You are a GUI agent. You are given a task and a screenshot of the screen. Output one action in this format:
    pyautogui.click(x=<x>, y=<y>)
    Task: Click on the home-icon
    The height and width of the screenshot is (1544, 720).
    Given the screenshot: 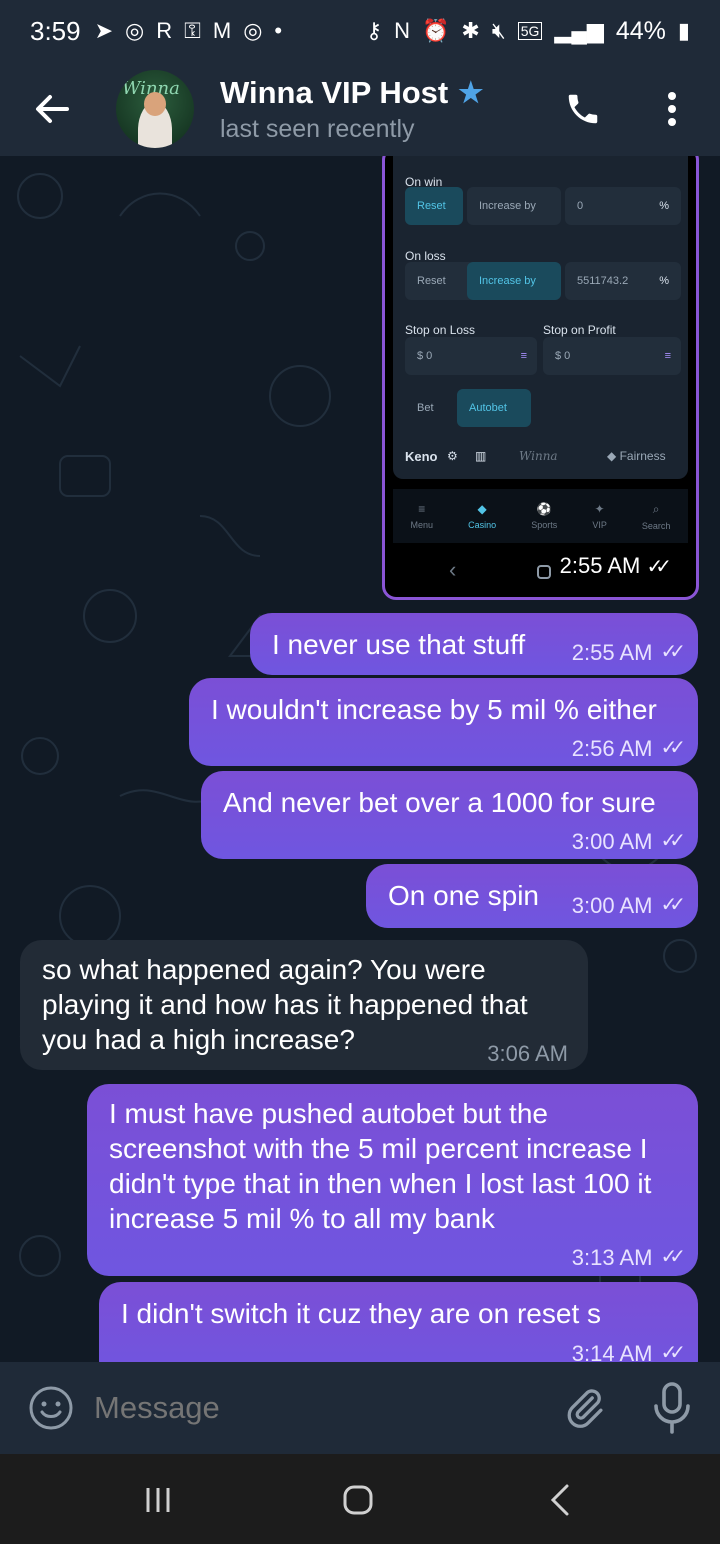 What is the action you would take?
    pyautogui.click(x=358, y=1500)
    